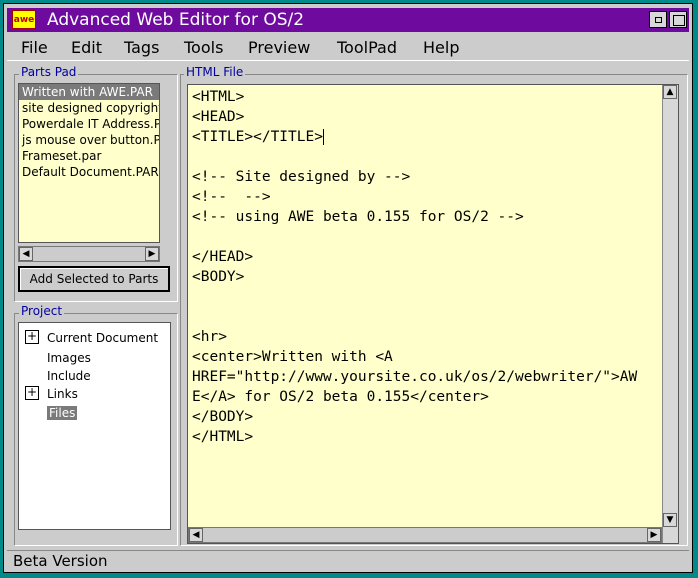  Describe the element at coordinates (678, 19) in the screenshot. I see `maximize-button` at that location.